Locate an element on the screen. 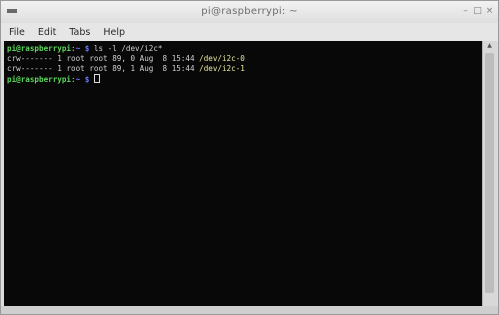  text-cursor is located at coordinates (96, 78).